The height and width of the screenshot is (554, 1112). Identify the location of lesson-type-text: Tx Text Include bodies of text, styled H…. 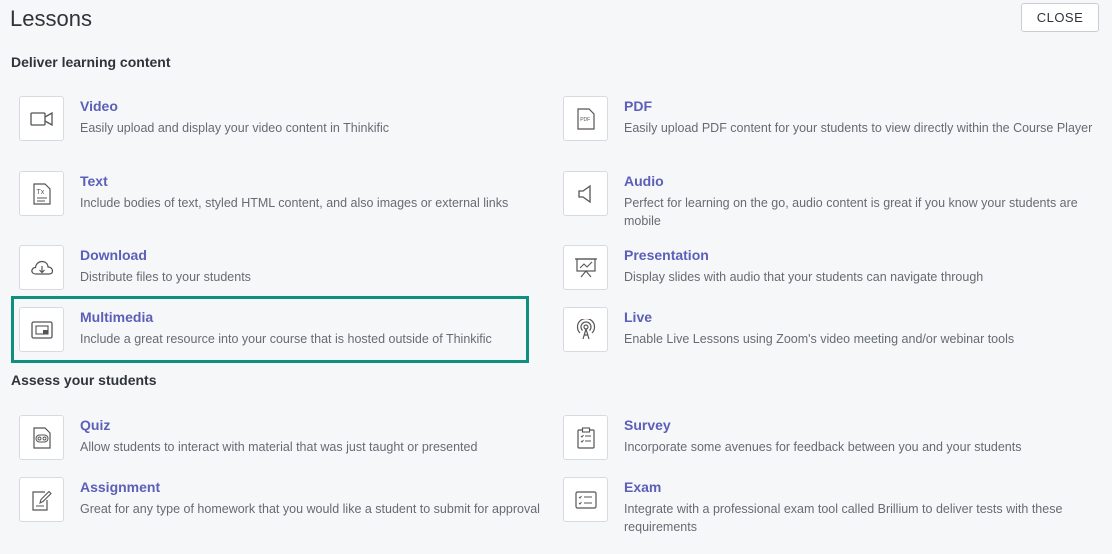
(279, 201).